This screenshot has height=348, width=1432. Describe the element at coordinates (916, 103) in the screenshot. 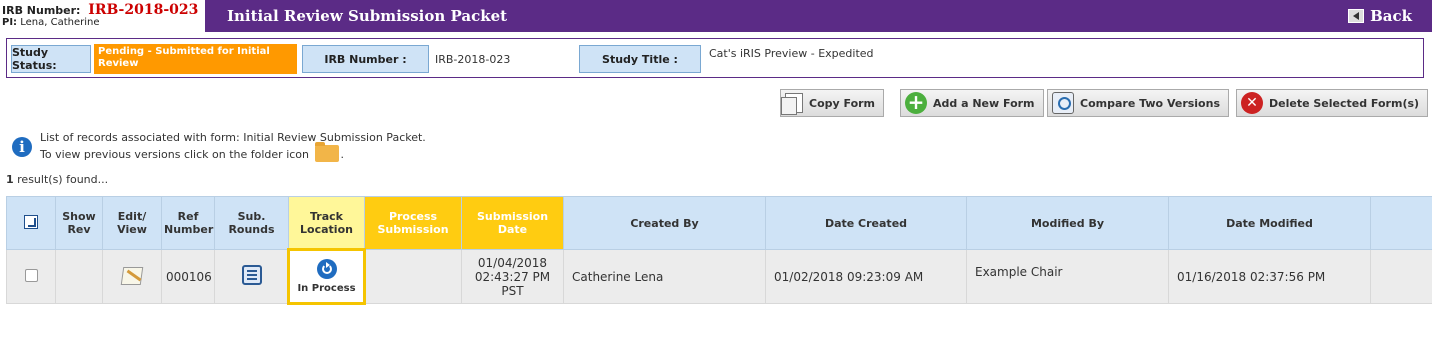

I see `add-icon: +` at that location.